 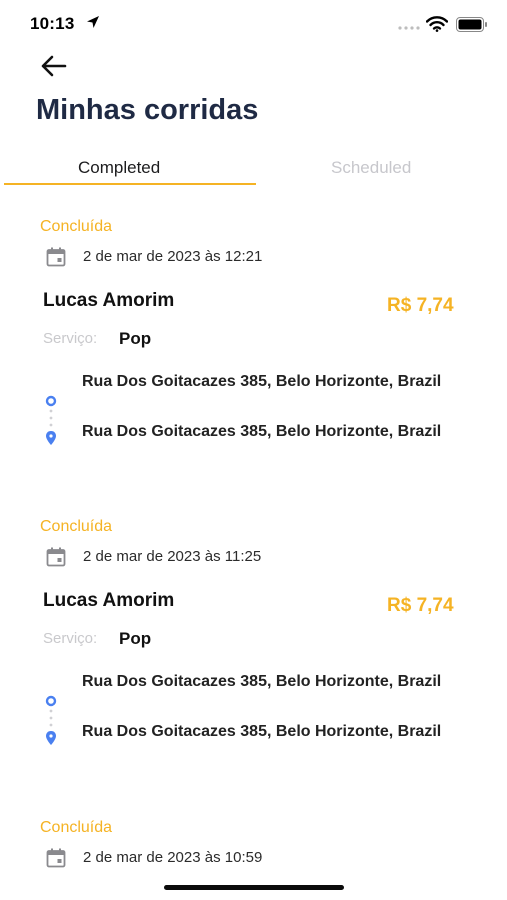 I want to click on ride-date: 2 de mar de 2023 às 12:21, so click(x=173, y=256).